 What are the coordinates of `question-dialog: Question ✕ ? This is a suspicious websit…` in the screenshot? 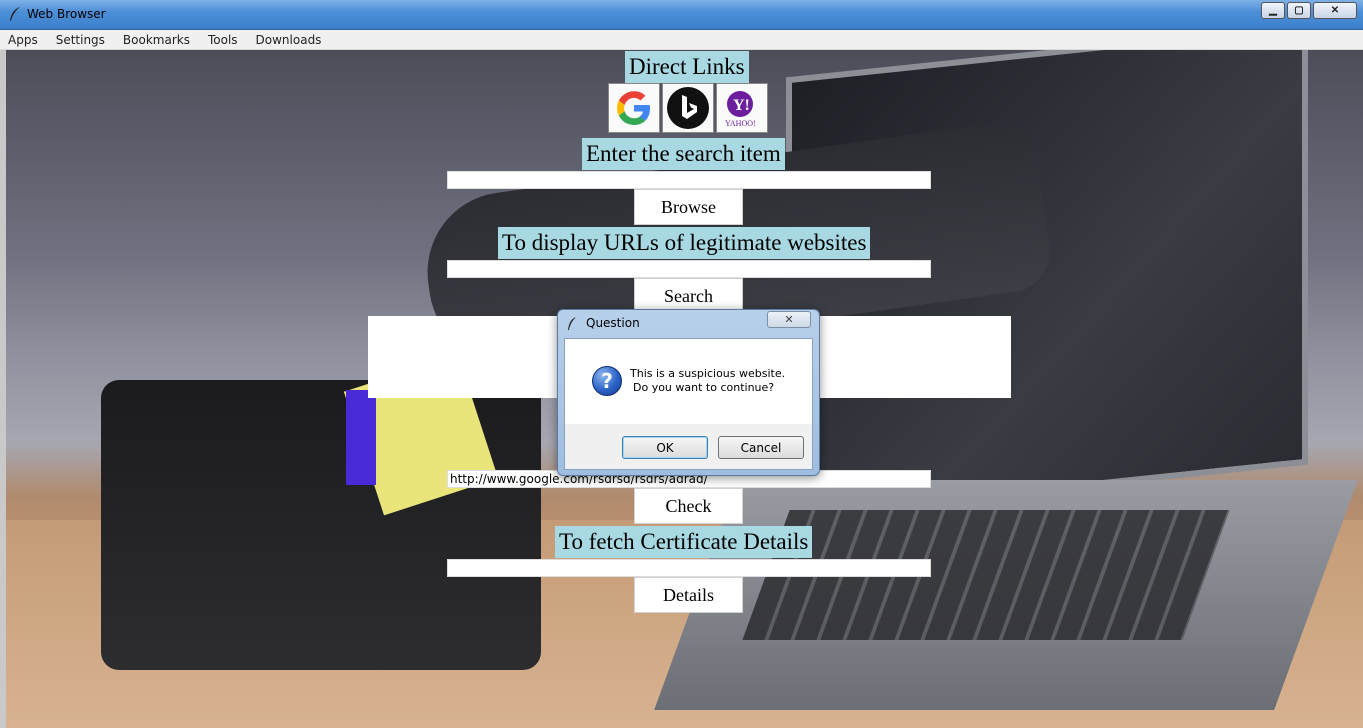 It's located at (688, 392).